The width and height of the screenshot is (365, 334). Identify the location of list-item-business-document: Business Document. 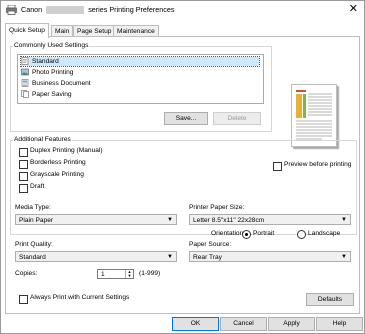
(56, 83).